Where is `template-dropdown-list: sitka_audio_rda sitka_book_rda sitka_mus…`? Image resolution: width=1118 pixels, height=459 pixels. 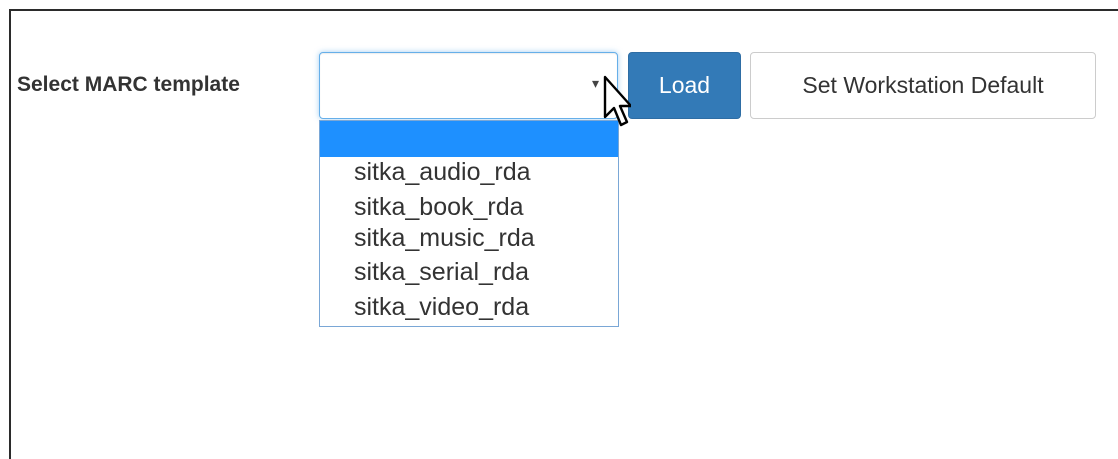
template-dropdown-list: sitka_audio_rda sitka_book_rda sitka_mus… is located at coordinates (469, 223).